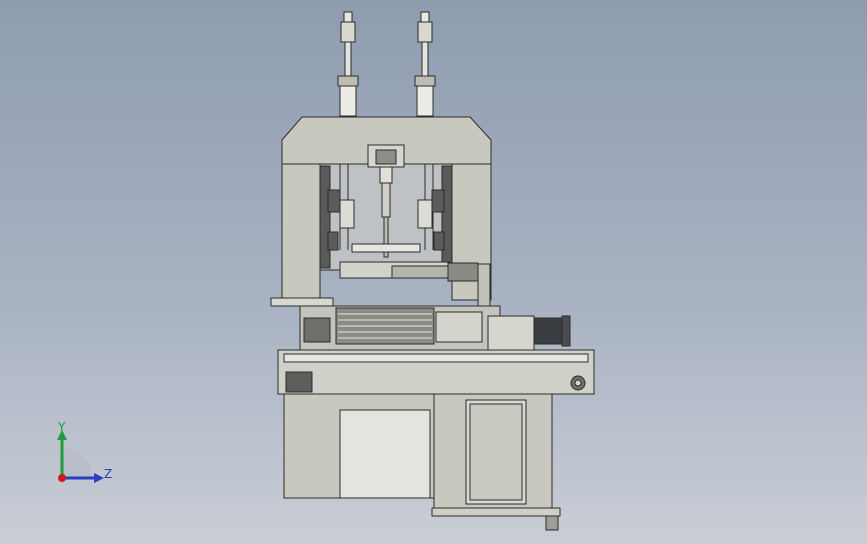 This screenshot has width=867, height=544. I want to click on z-axis-label: Z, so click(108, 474).